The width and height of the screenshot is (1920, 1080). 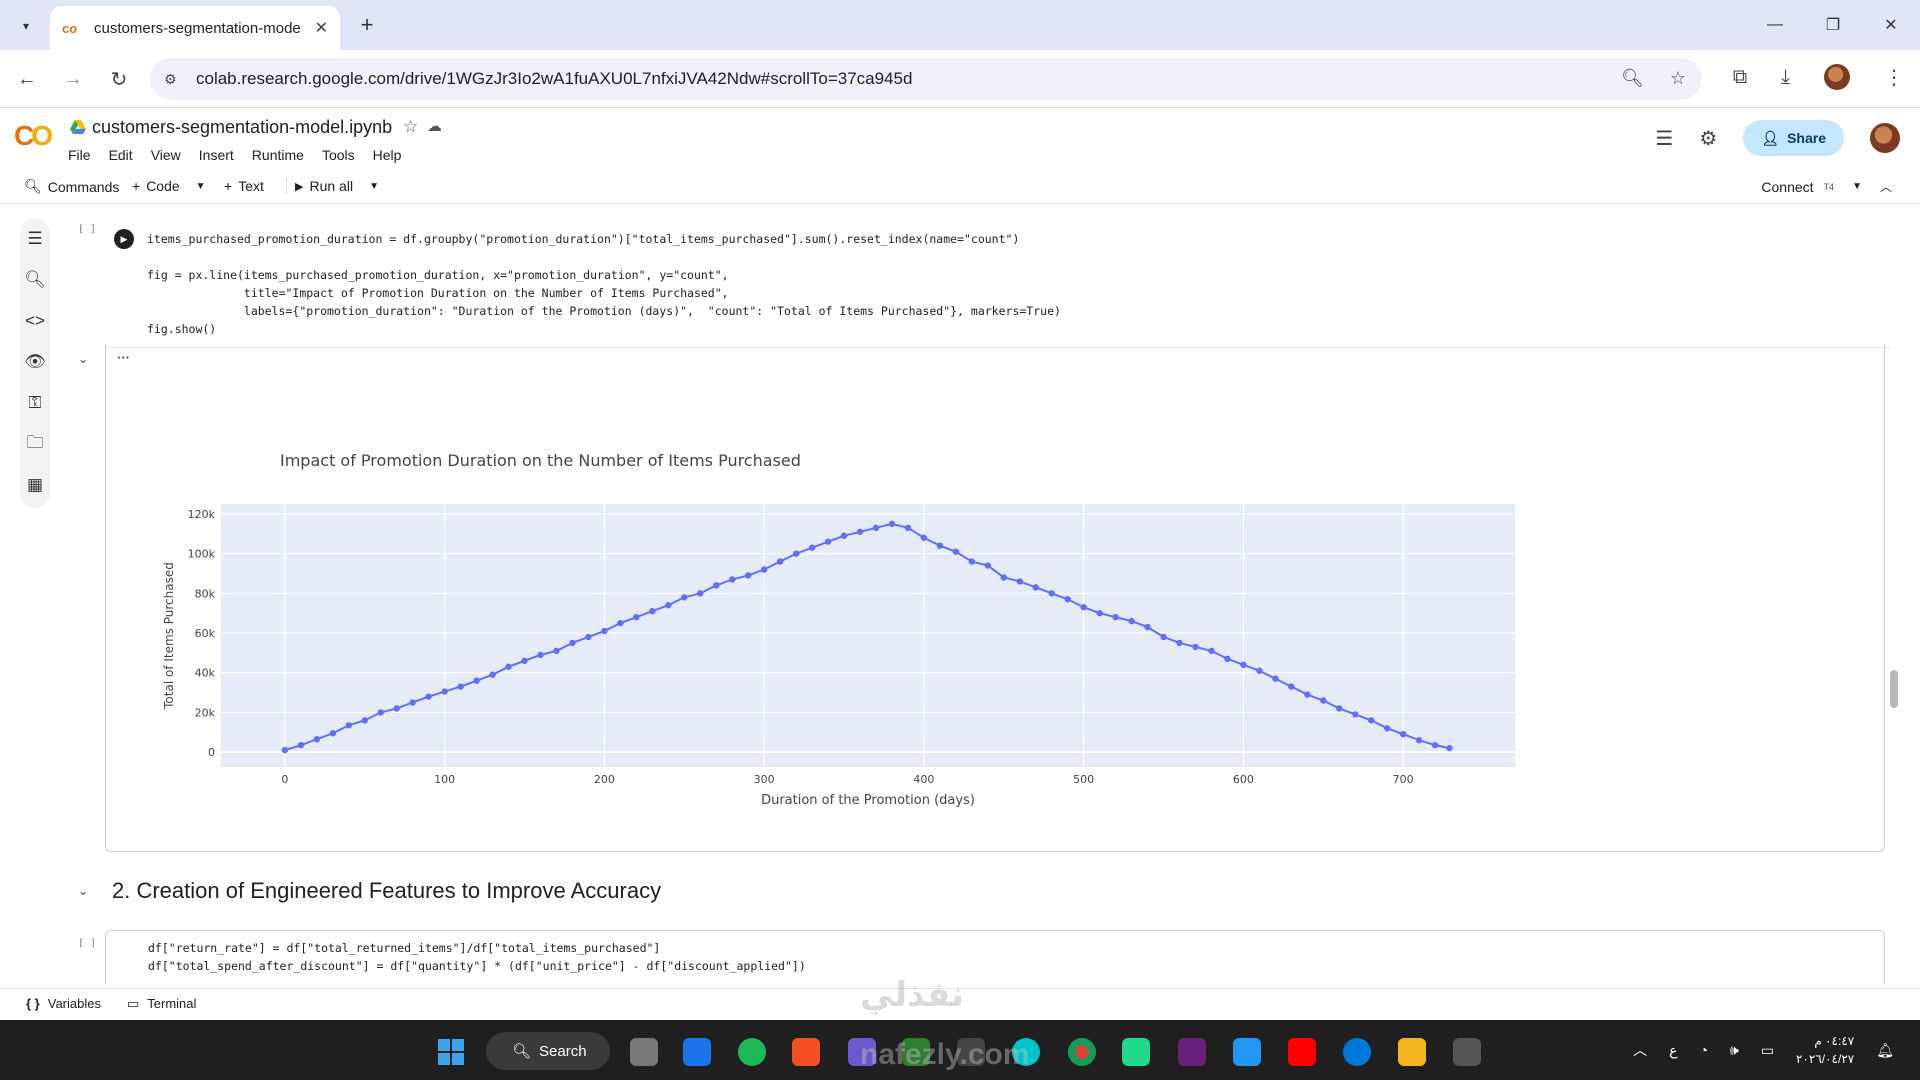 I want to click on menu-insert: Insert, so click(x=216, y=155).